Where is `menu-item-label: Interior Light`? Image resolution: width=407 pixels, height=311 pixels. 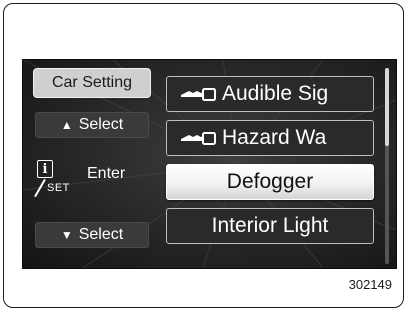 menu-item-label: Interior Light is located at coordinates (270, 225).